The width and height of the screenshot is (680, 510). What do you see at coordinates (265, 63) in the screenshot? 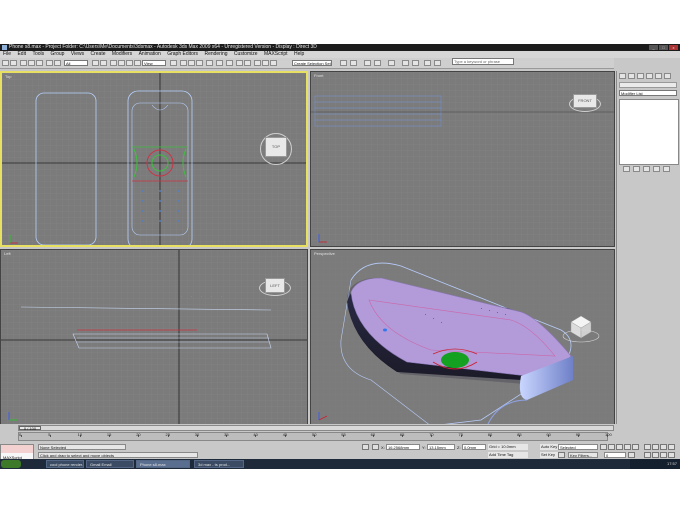
I see `schematic-view-icon` at bounding box center [265, 63].